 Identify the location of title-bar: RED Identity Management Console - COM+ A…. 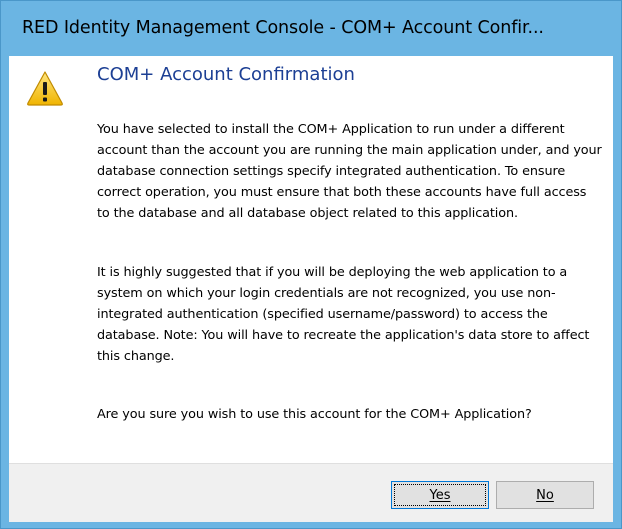
(311, 28).